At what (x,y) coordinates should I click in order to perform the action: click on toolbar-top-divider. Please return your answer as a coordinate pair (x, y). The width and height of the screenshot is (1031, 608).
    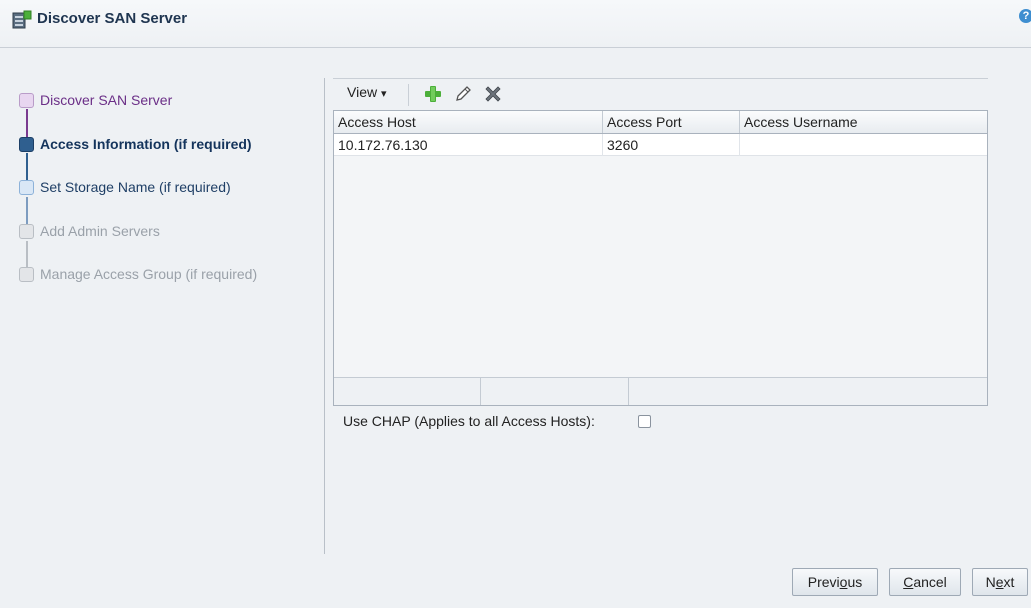
    Looking at the image, I should click on (660, 78).